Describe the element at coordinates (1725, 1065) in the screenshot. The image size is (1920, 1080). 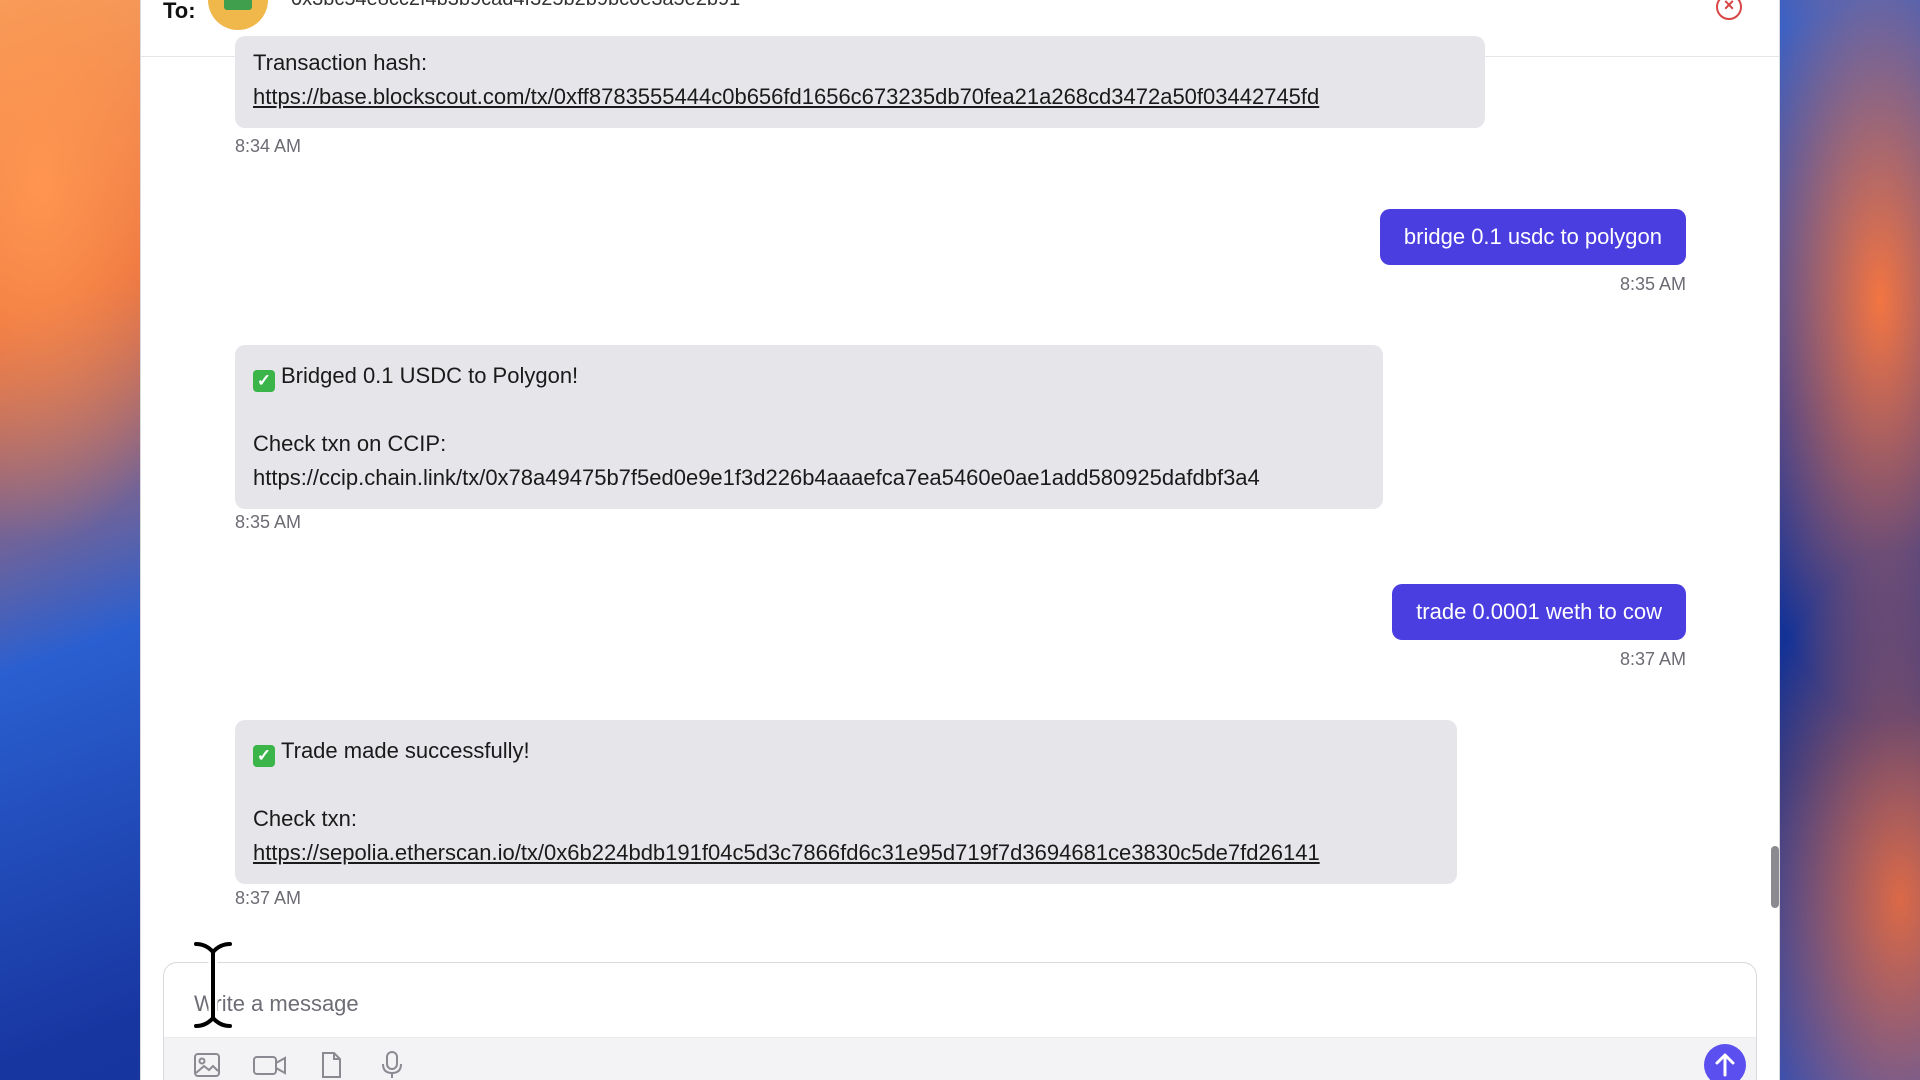
I see `arrow-up-icon` at that location.